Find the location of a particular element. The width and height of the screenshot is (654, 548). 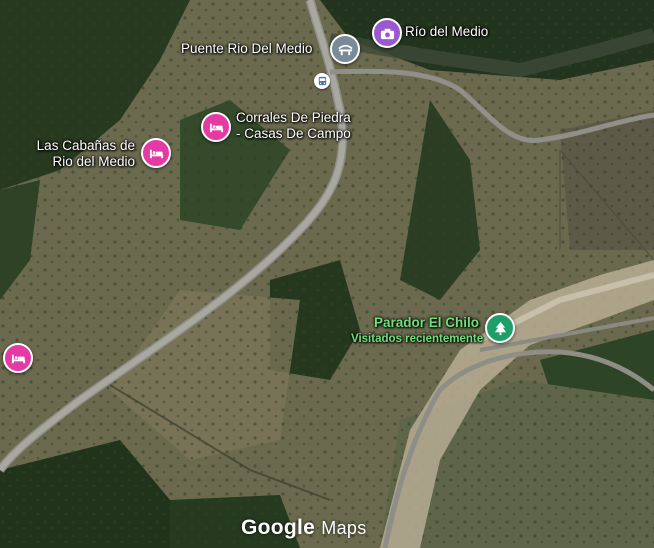

place-sublabel-parador: Visitados recientemente is located at coordinates (417, 339).